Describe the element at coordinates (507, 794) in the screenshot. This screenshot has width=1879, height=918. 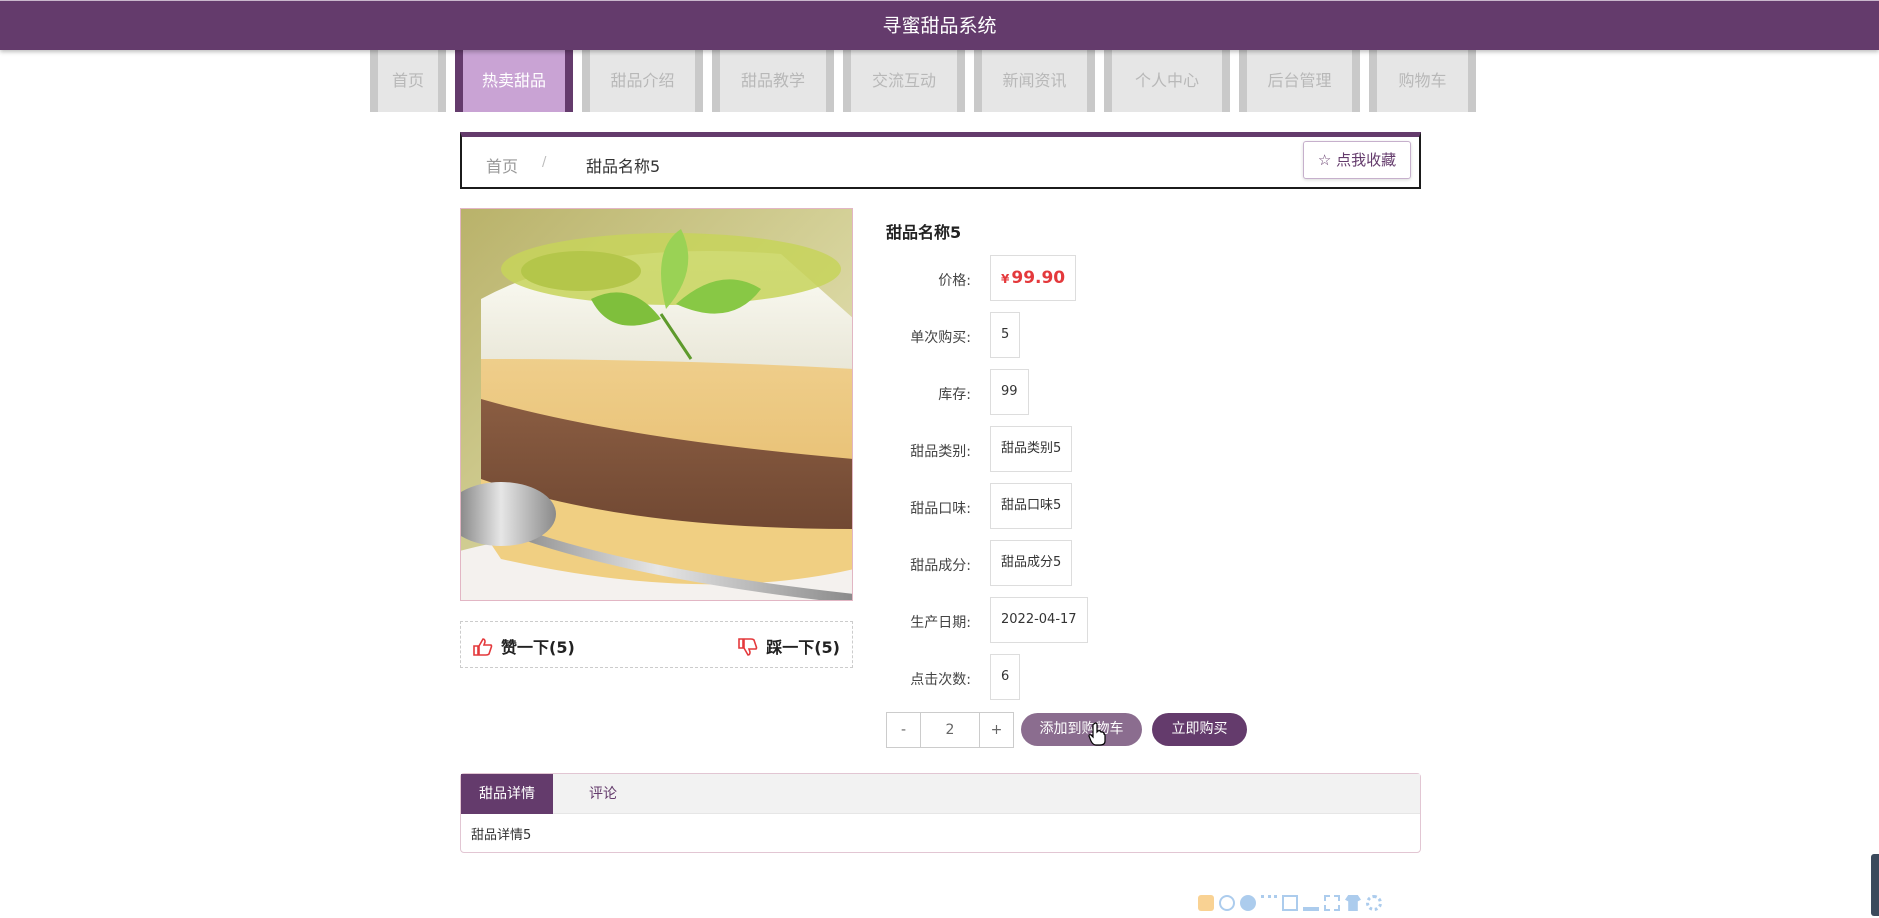
I see `tab-product-detail: 甜品详情` at that location.